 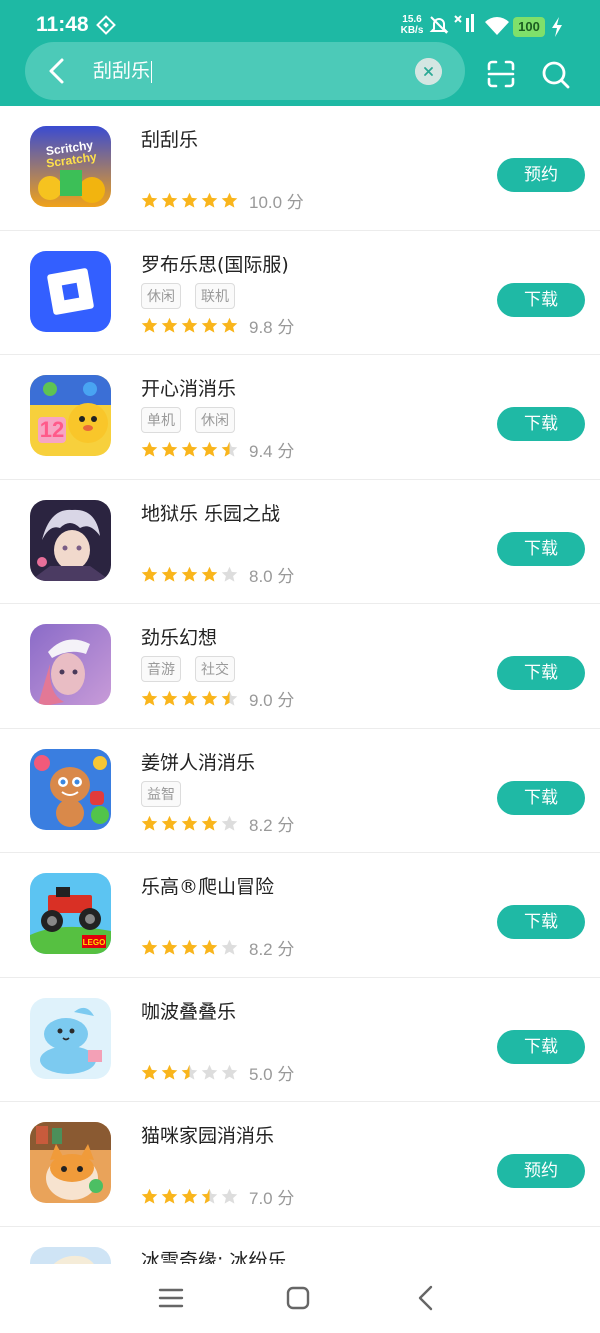 I want to click on rating-score: 9.8 分, so click(x=272, y=327).